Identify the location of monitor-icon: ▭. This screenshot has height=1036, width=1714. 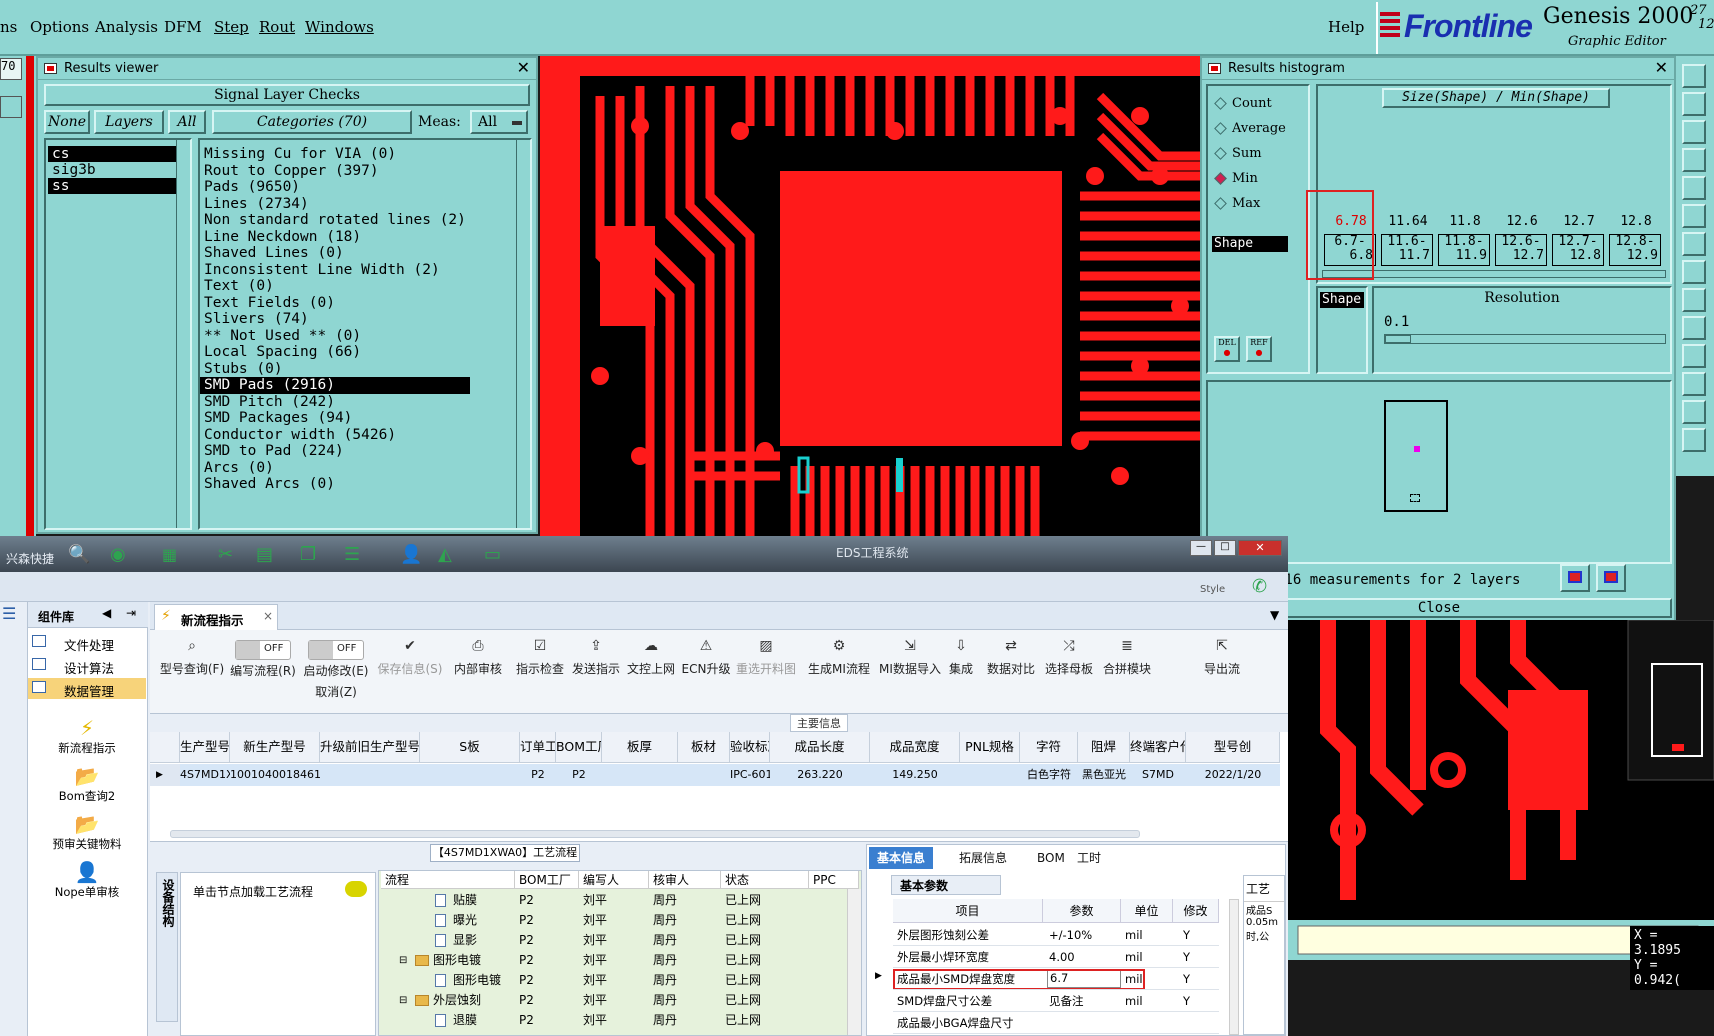
(492, 554).